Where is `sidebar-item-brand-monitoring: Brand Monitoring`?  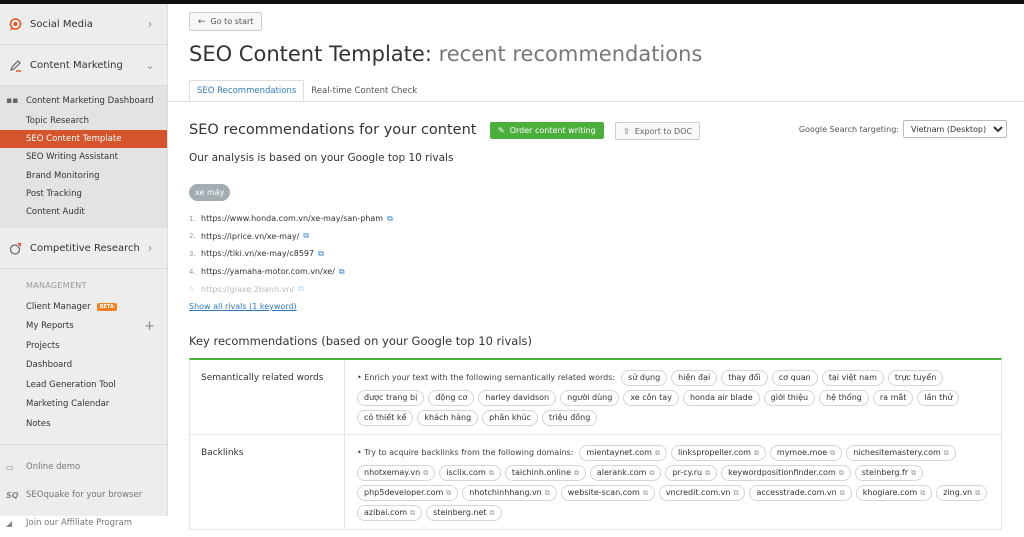 sidebar-item-brand-monitoring: Brand Monitoring is located at coordinates (83, 176).